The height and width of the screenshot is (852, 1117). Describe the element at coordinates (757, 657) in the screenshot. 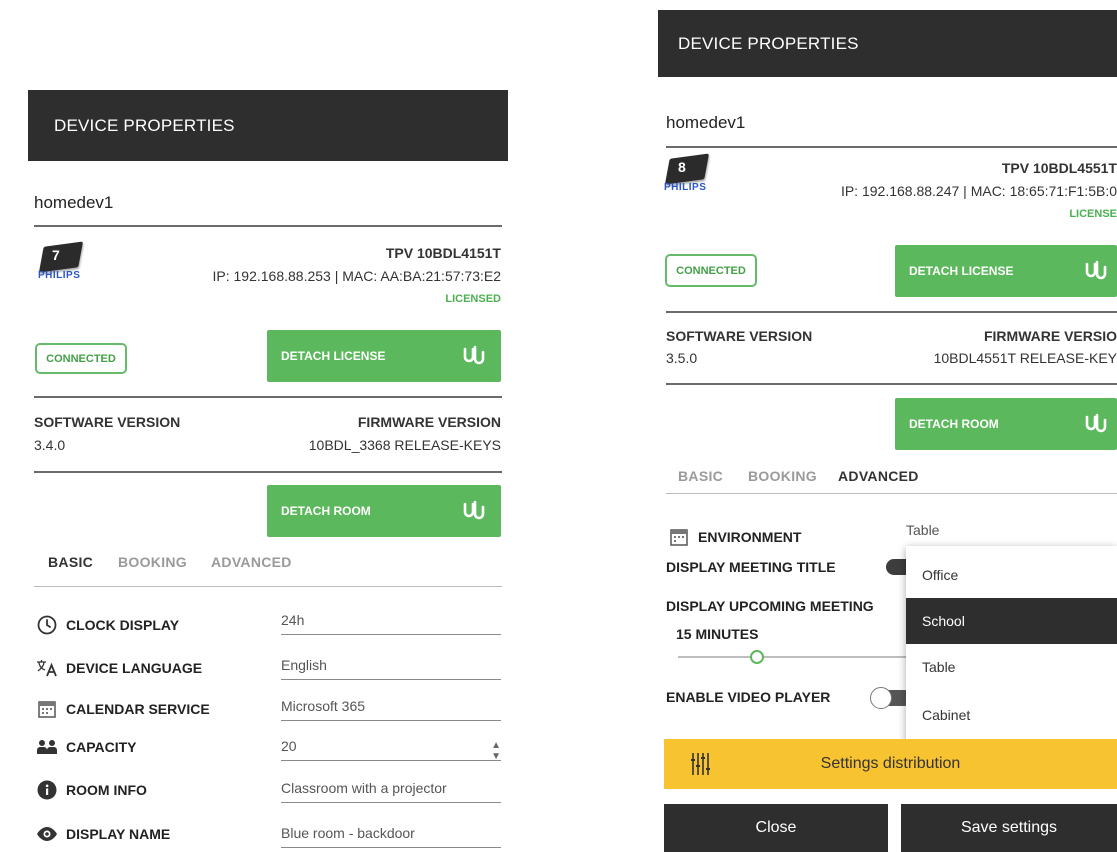

I see `upcoming-slider-handle` at that location.